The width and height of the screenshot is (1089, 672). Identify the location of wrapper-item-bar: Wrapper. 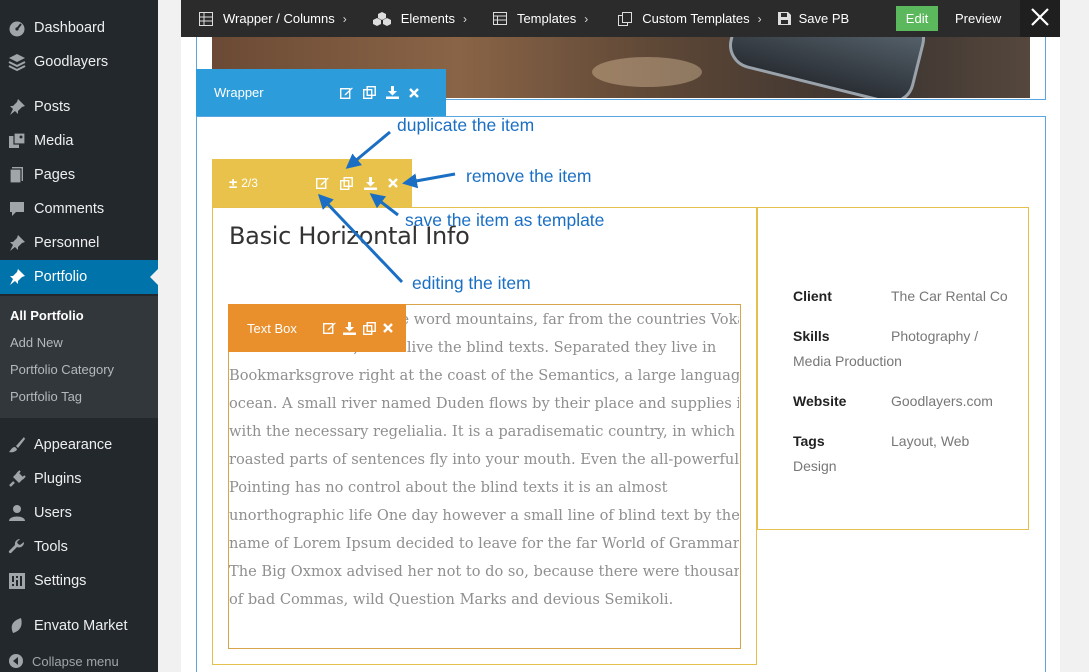
(321, 92).